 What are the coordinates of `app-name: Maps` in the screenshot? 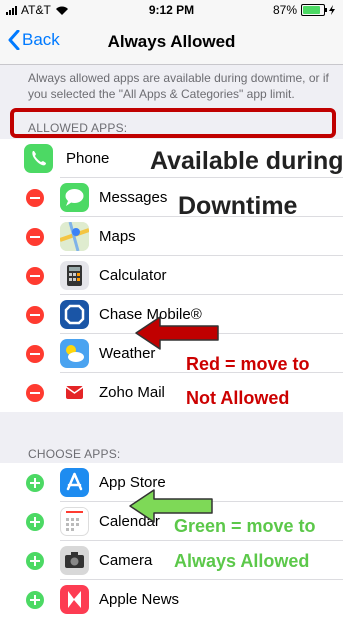 It's located at (117, 236).